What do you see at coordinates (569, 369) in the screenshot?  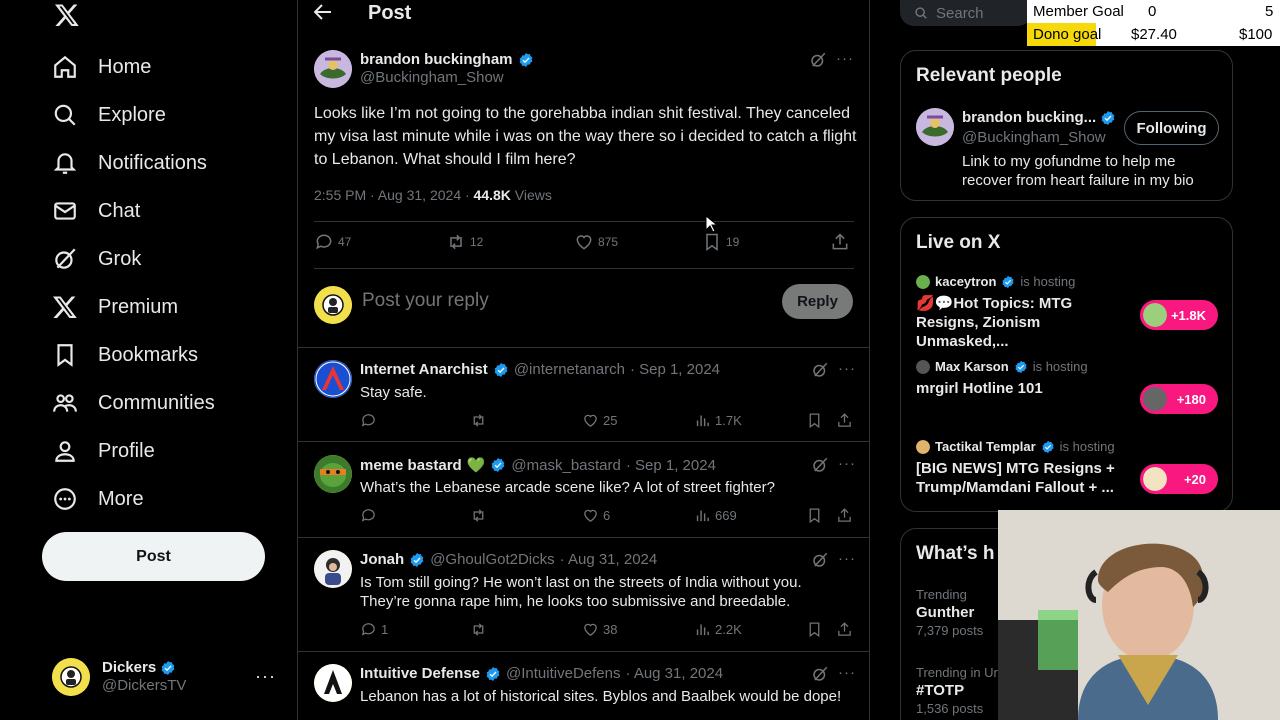 I see `reply-author-handle: @internetanarch` at bounding box center [569, 369].